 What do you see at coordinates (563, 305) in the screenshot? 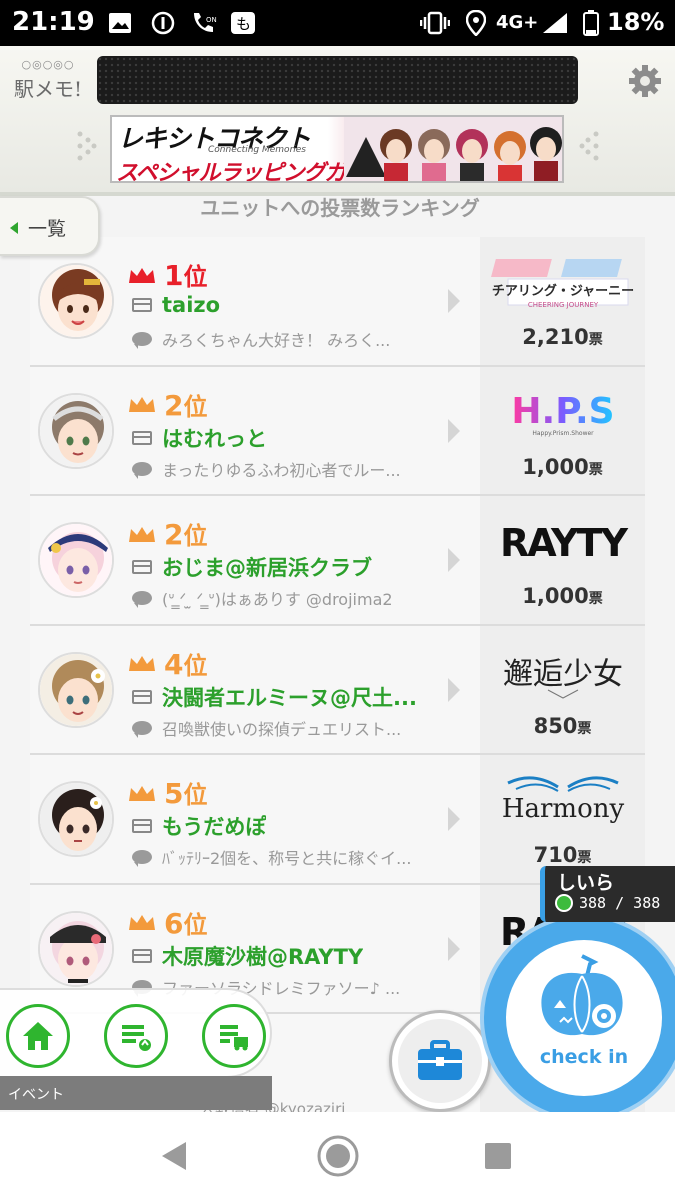
I see `unit-logo-subtext: CHEERING JOURNEY` at bounding box center [563, 305].